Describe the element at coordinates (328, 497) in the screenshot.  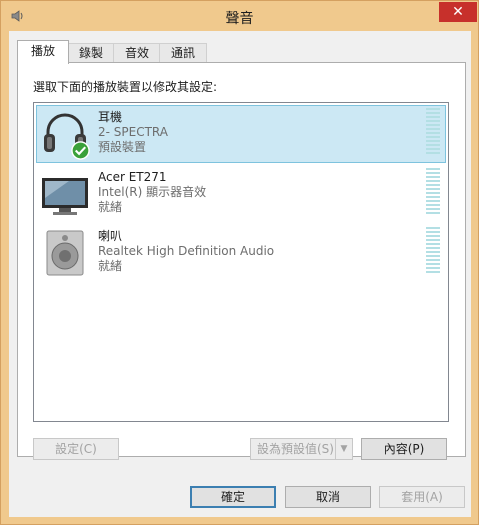
I see `cancel-button: 取消` at that location.